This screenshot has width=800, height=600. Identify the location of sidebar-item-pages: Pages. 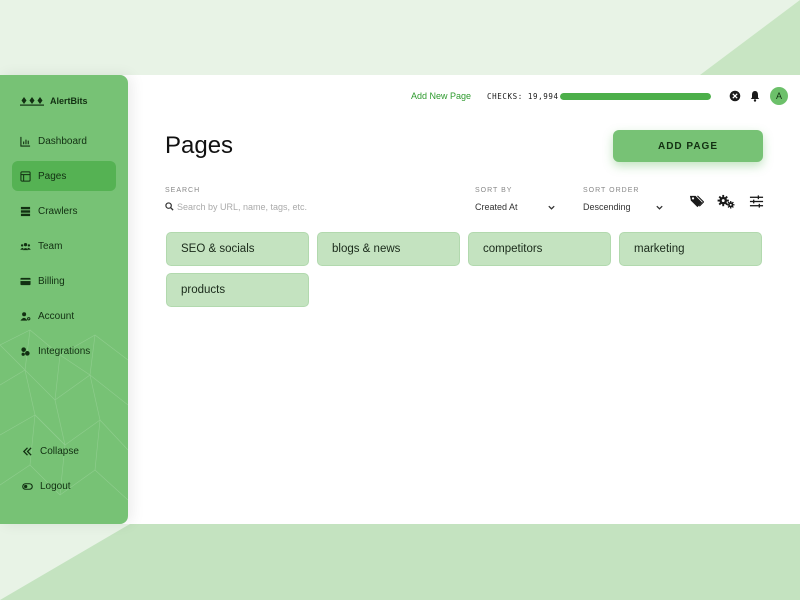
(64, 176).